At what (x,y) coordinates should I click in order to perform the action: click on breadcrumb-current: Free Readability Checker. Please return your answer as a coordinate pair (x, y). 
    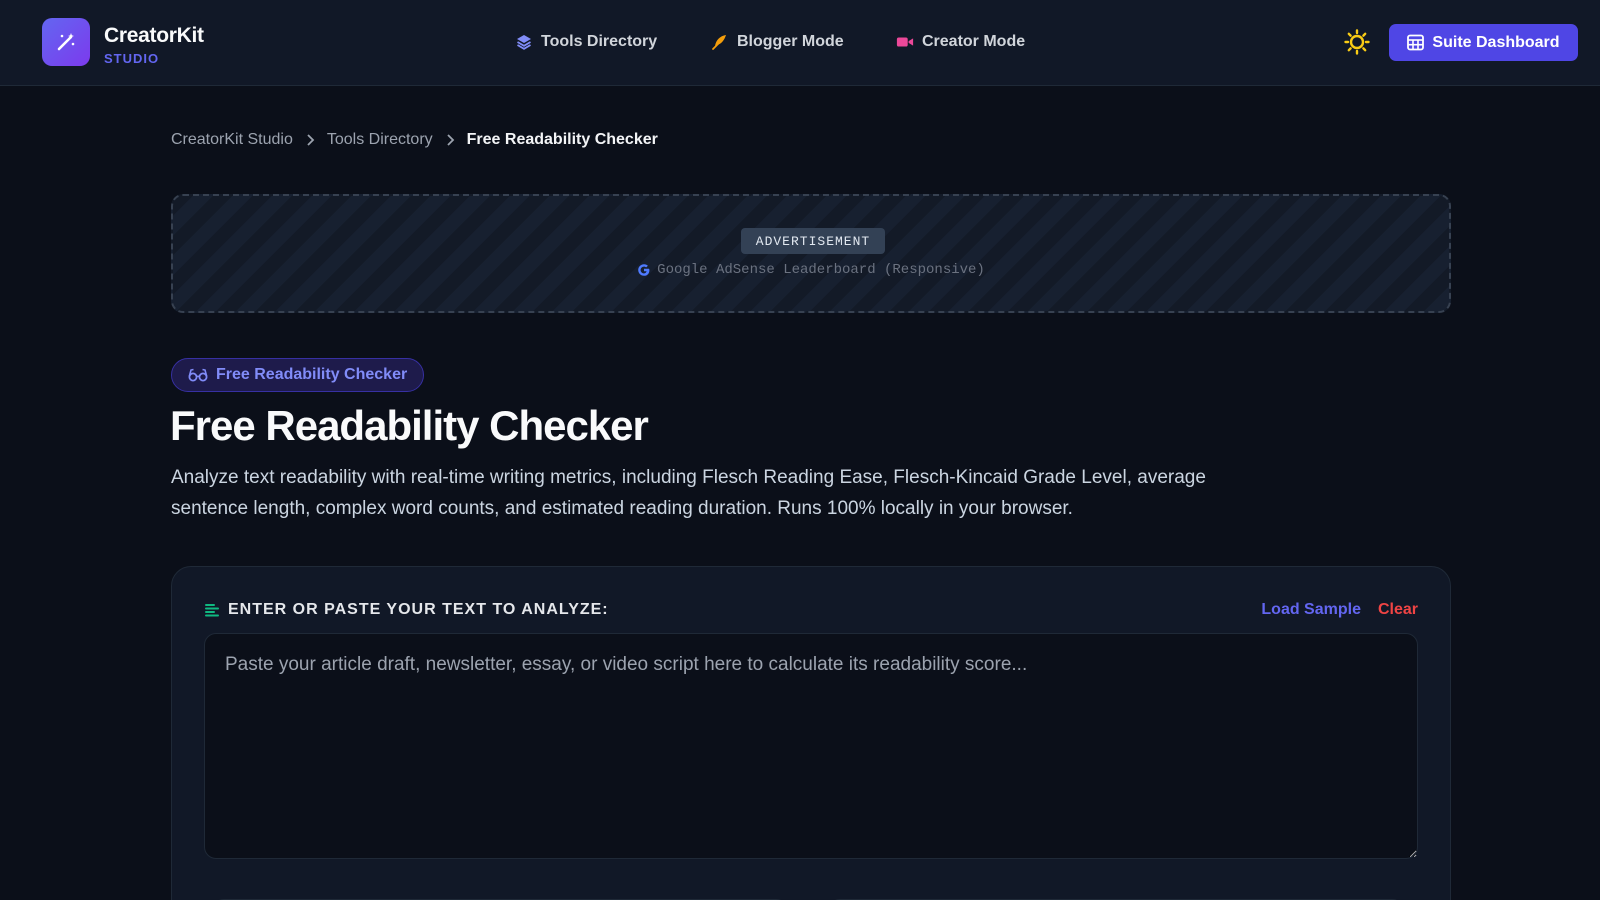
    Looking at the image, I should click on (562, 139).